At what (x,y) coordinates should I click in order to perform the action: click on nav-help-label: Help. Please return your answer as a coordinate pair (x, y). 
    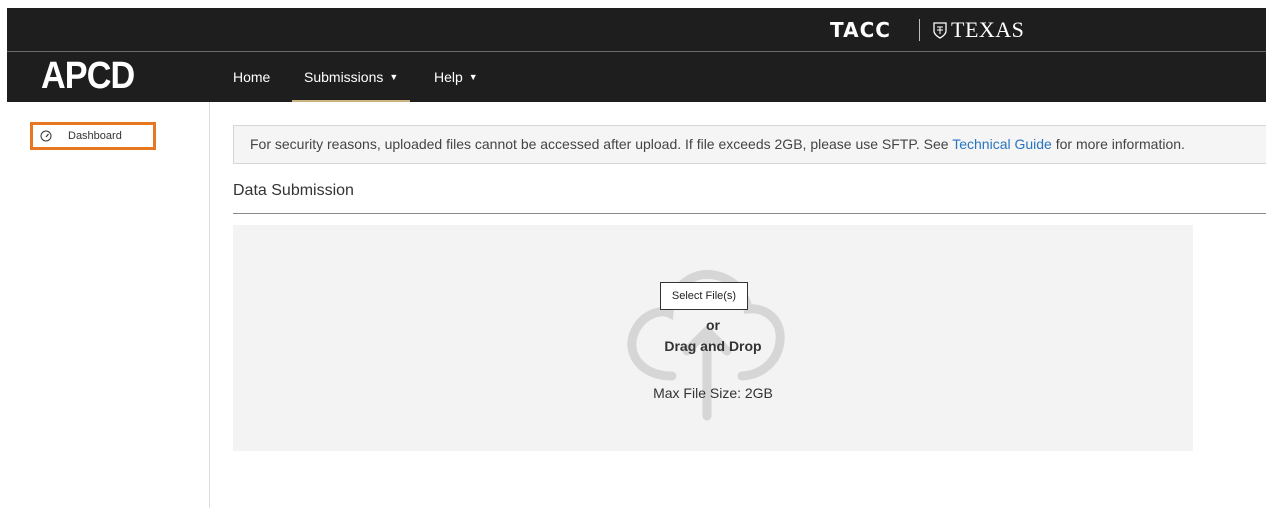
    Looking at the image, I should click on (448, 77).